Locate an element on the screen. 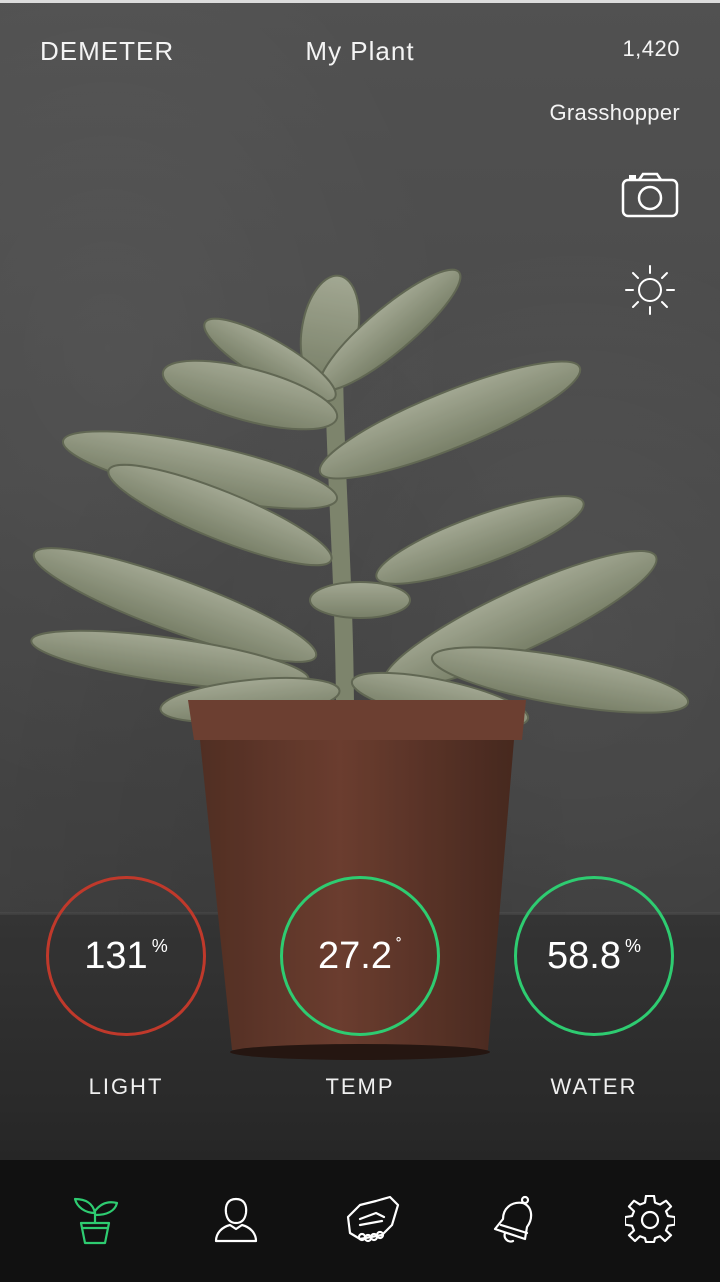 The height and width of the screenshot is (1282, 720). light-button is located at coordinates (650, 290).